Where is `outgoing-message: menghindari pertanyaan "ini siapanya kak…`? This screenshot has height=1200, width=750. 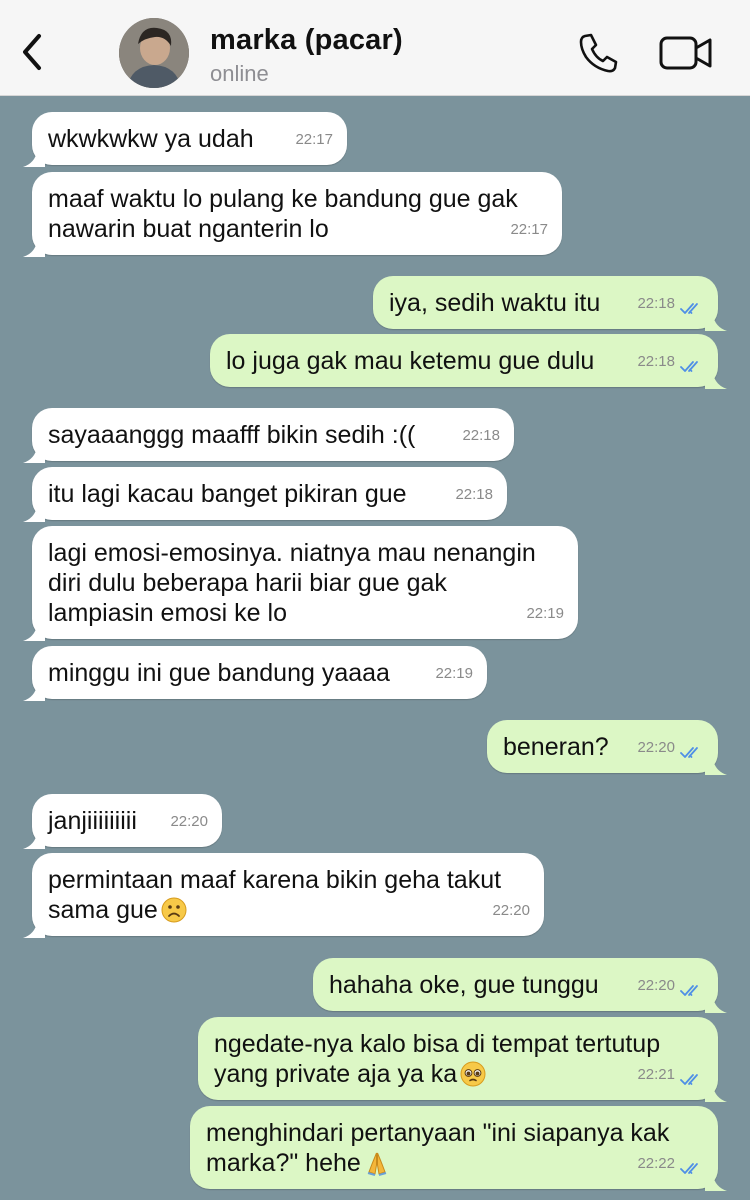
outgoing-message: menghindari pertanyaan "ini siapanya kak… is located at coordinates (458, 1148).